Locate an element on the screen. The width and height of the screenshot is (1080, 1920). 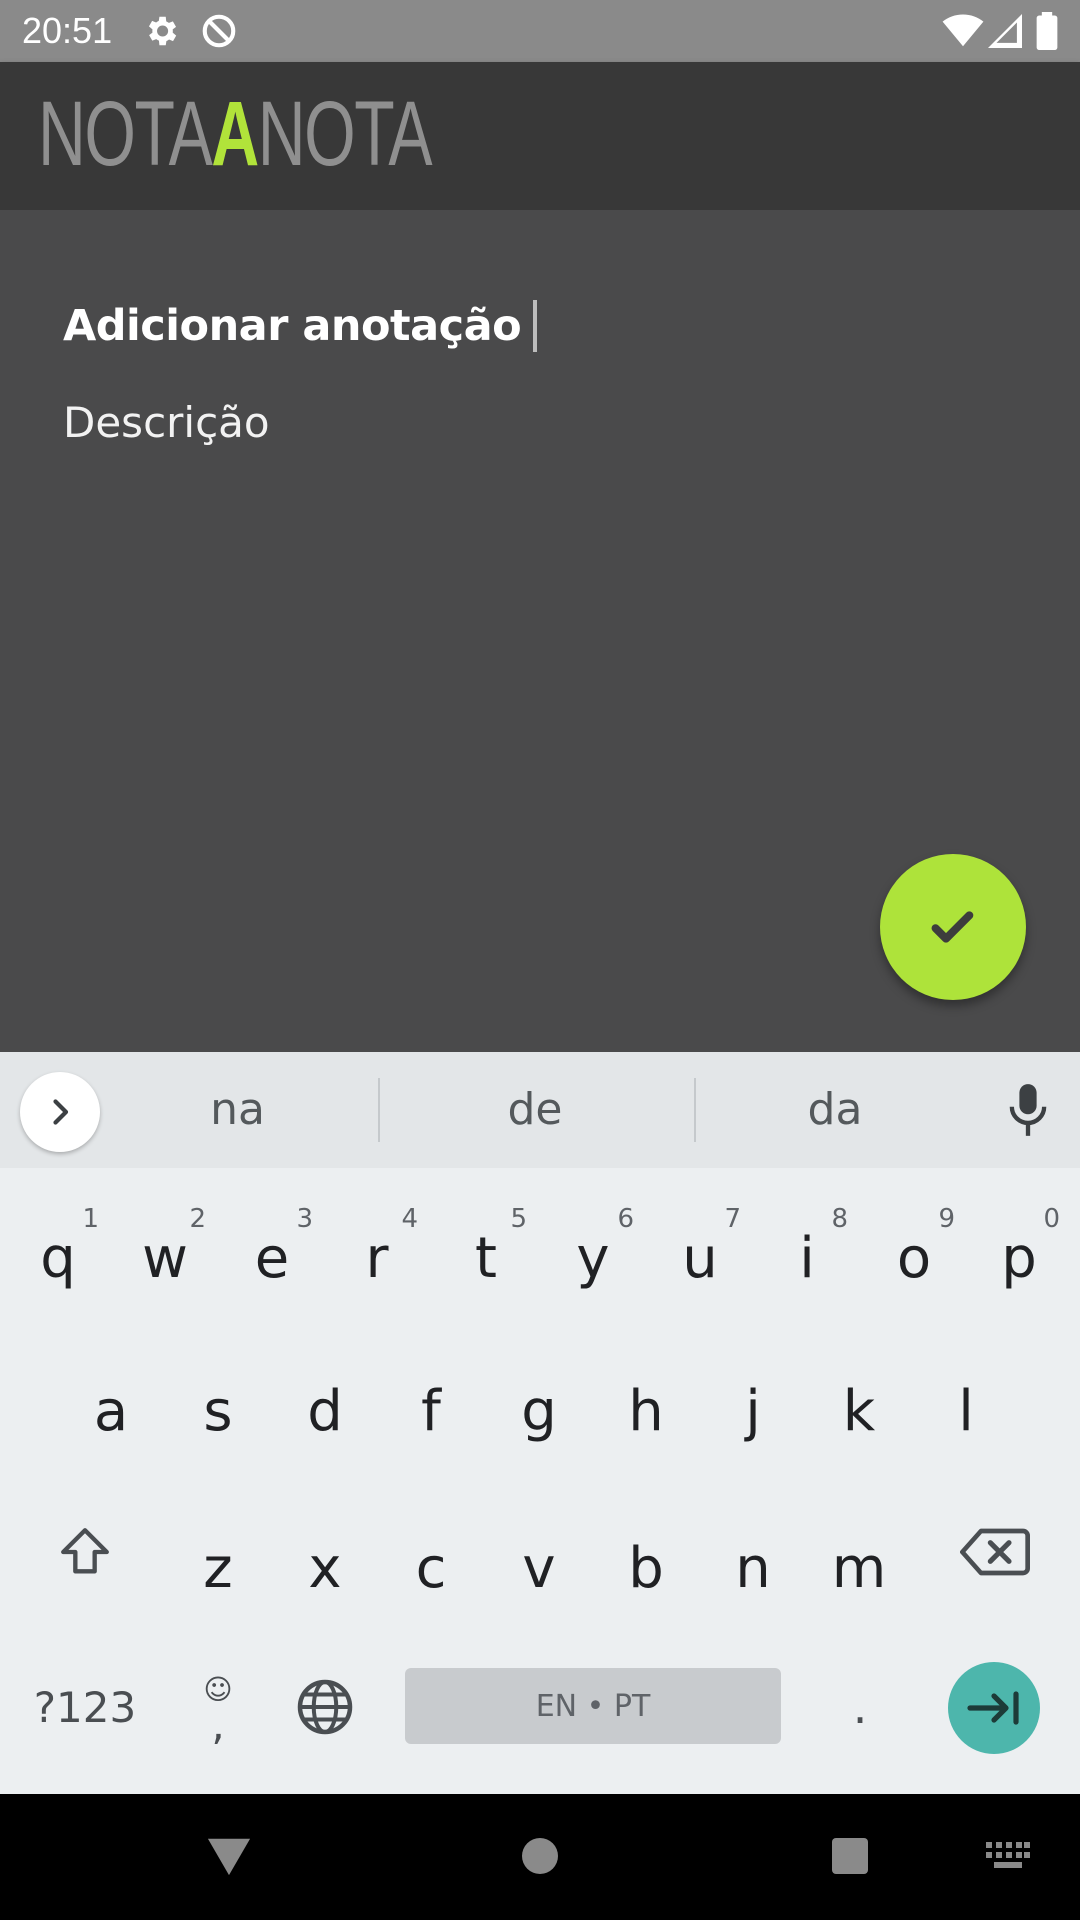
key-e: e3 is located at coordinates (272, 1247).